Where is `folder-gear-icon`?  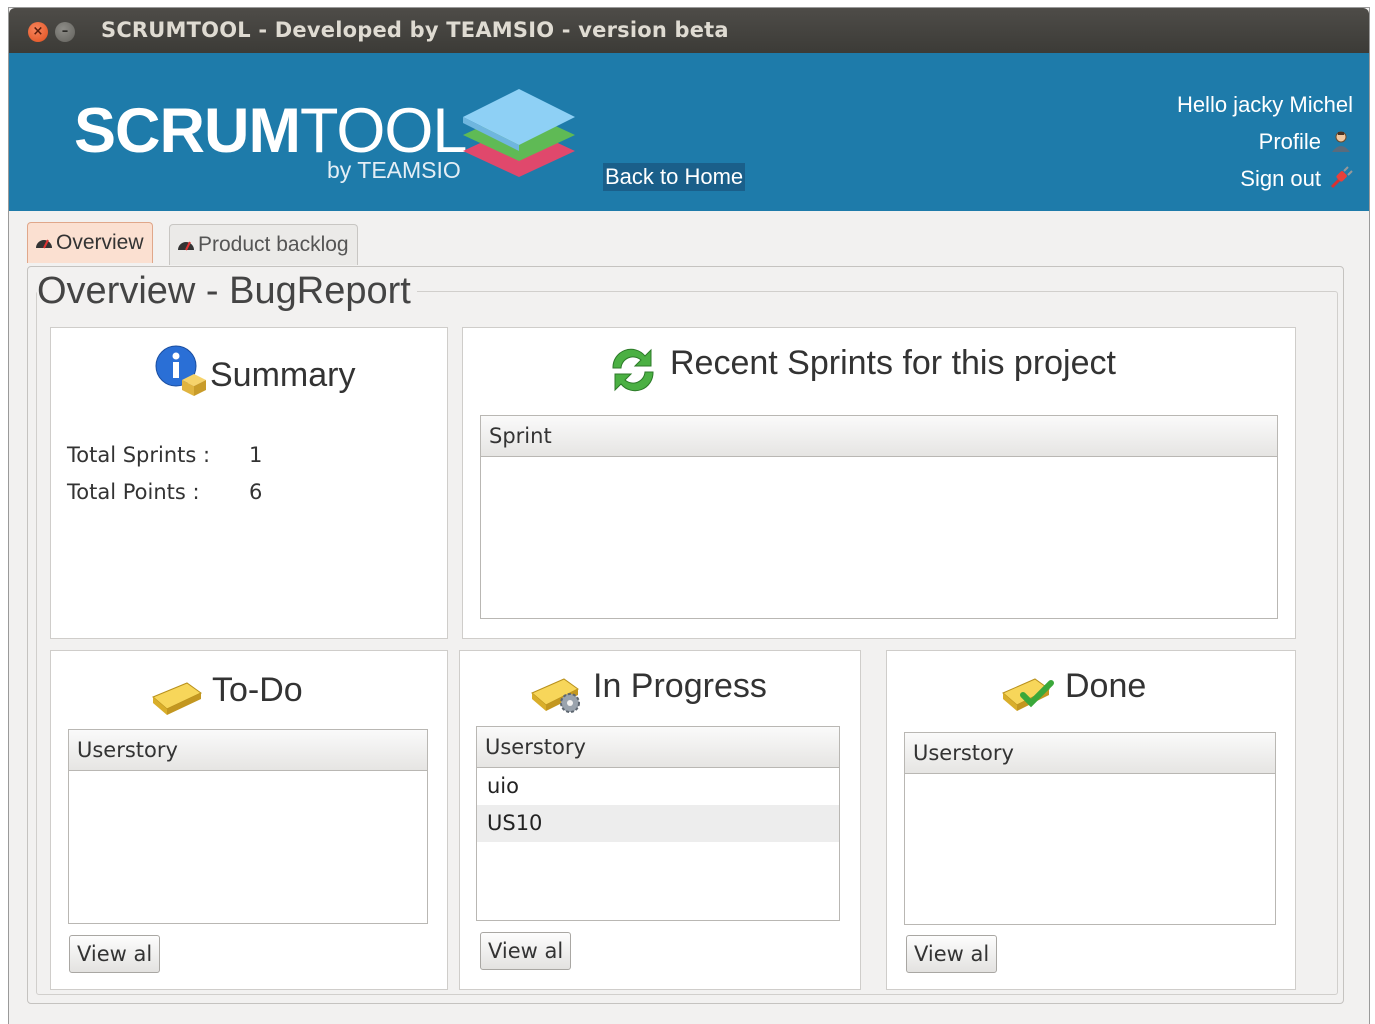
folder-gear-icon is located at coordinates (555, 695).